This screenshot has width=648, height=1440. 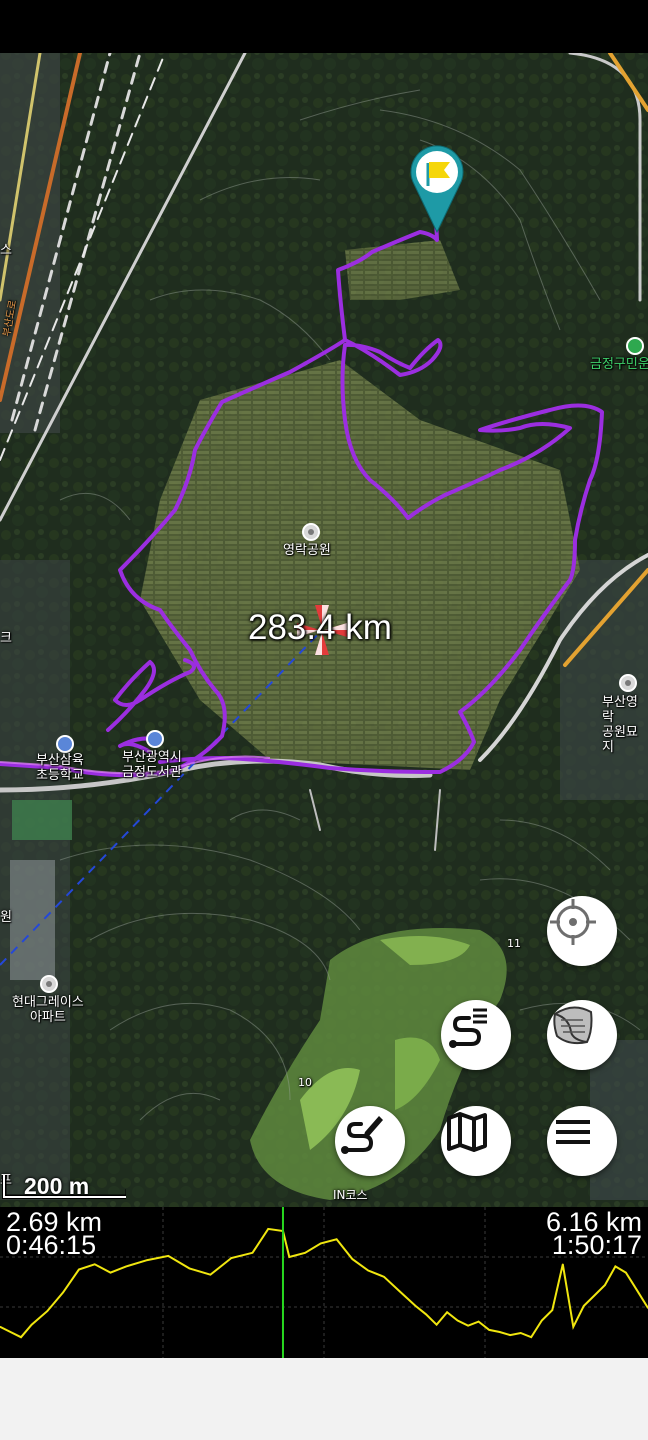 I want to click on elevation-chart: 2.69 km 0:46:15 6.16 km 1:50:17, so click(x=324, y=1282).